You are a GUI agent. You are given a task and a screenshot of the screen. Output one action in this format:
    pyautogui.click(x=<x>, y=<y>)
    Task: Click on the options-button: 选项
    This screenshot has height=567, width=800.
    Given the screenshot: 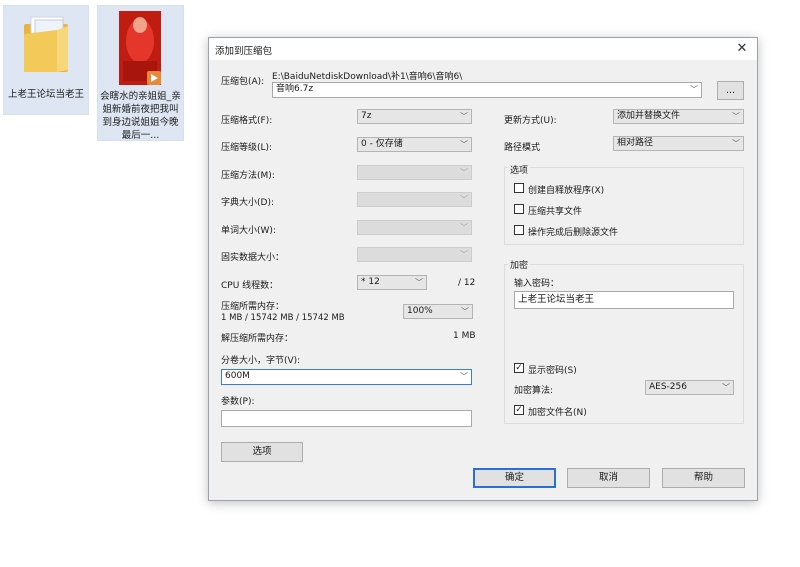 What is the action you would take?
    pyautogui.click(x=262, y=452)
    